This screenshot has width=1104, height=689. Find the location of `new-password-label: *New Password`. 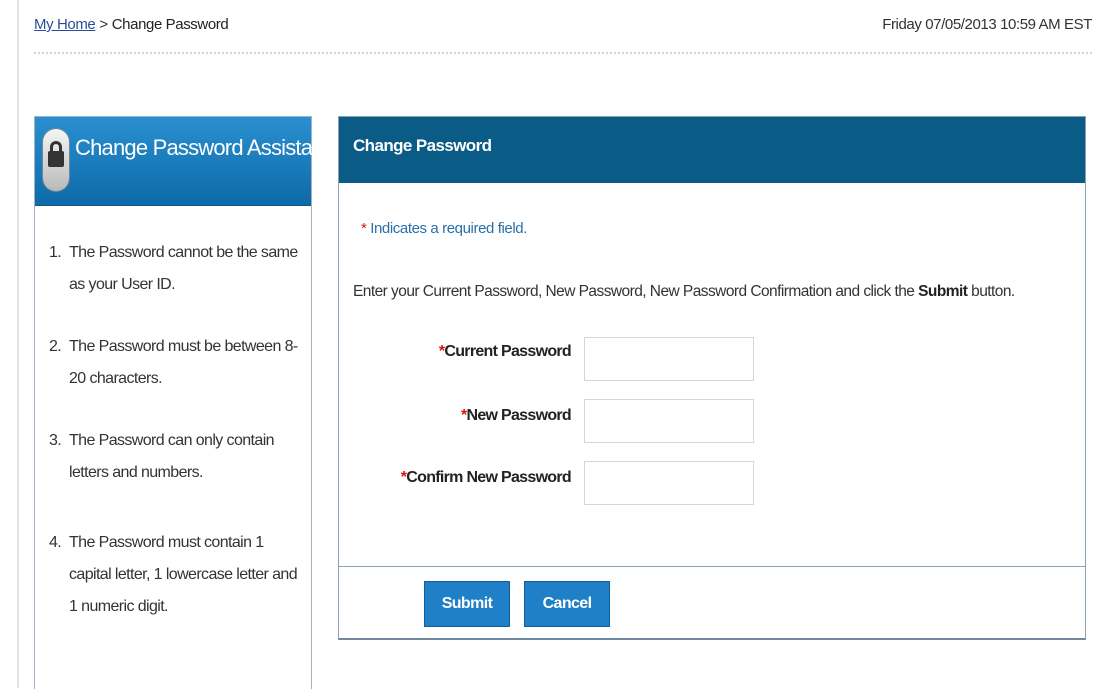

new-password-label: *New Password is located at coordinates (516, 416).